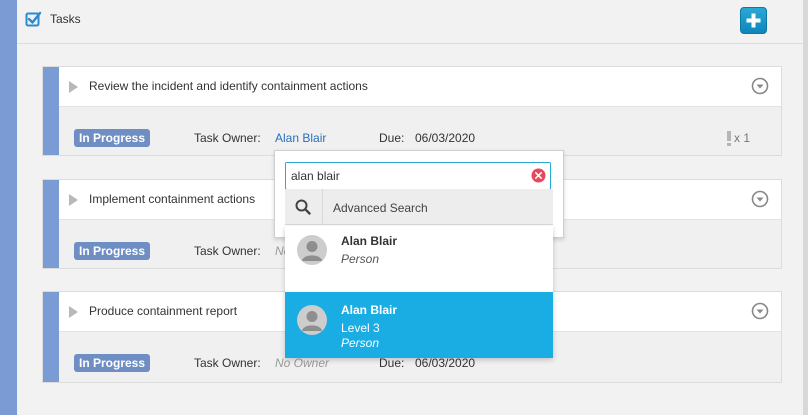 This screenshot has height=415, width=808. I want to click on task-title: Implement containment actions, so click(172, 199).